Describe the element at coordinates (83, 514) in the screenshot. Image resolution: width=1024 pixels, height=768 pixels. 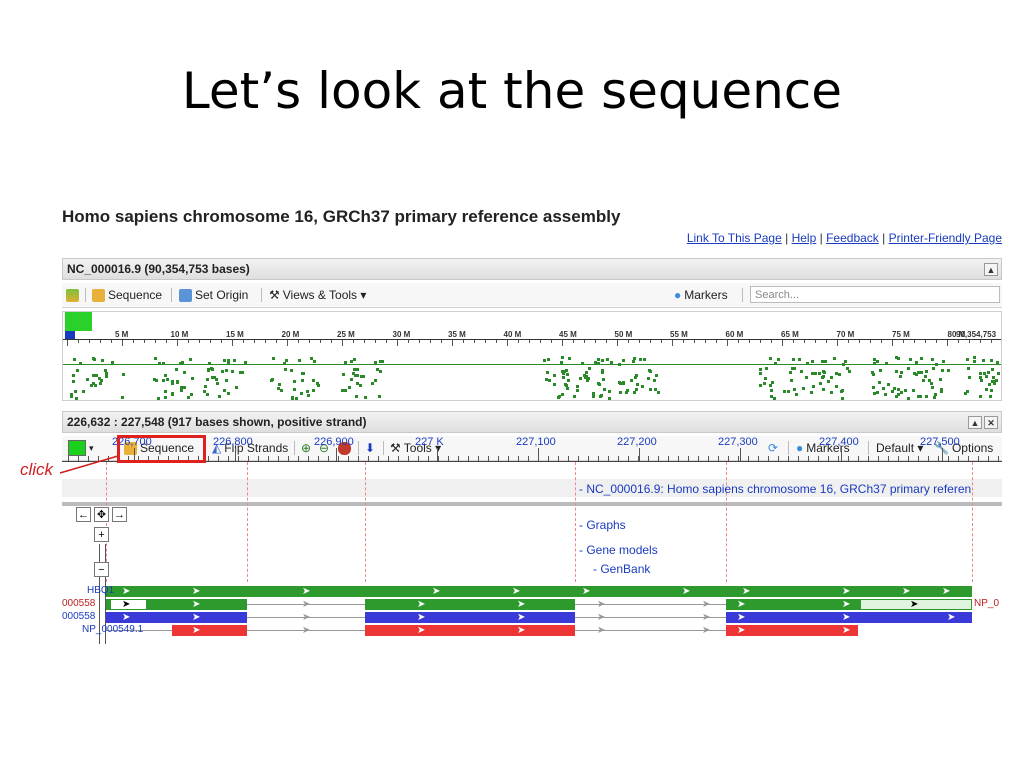
I see `pan-left-icon: ←` at that location.